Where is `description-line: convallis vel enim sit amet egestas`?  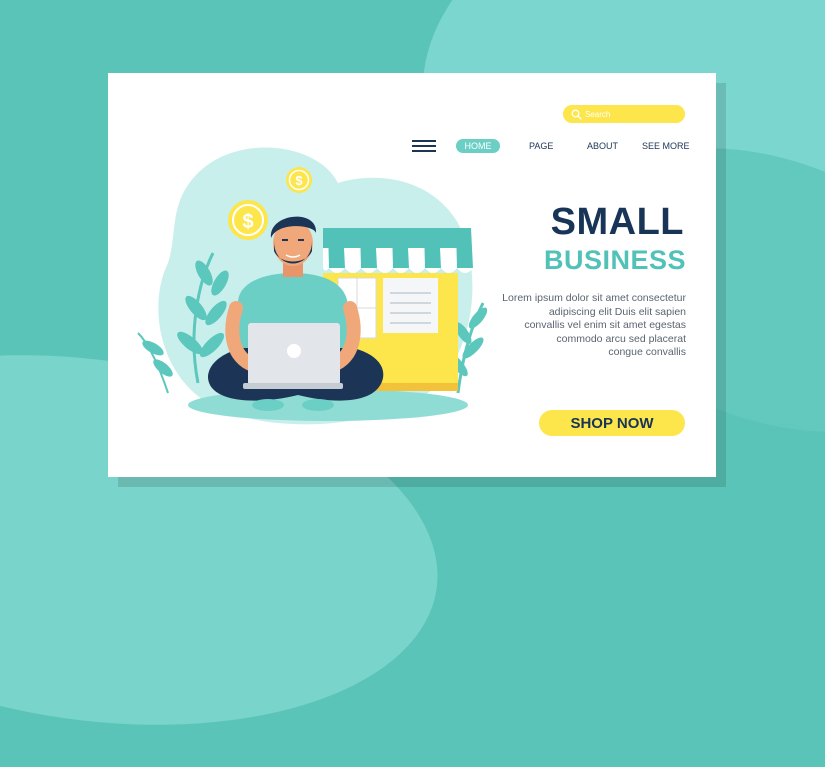 description-line: convallis vel enim sit amet egestas is located at coordinates (605, 325).